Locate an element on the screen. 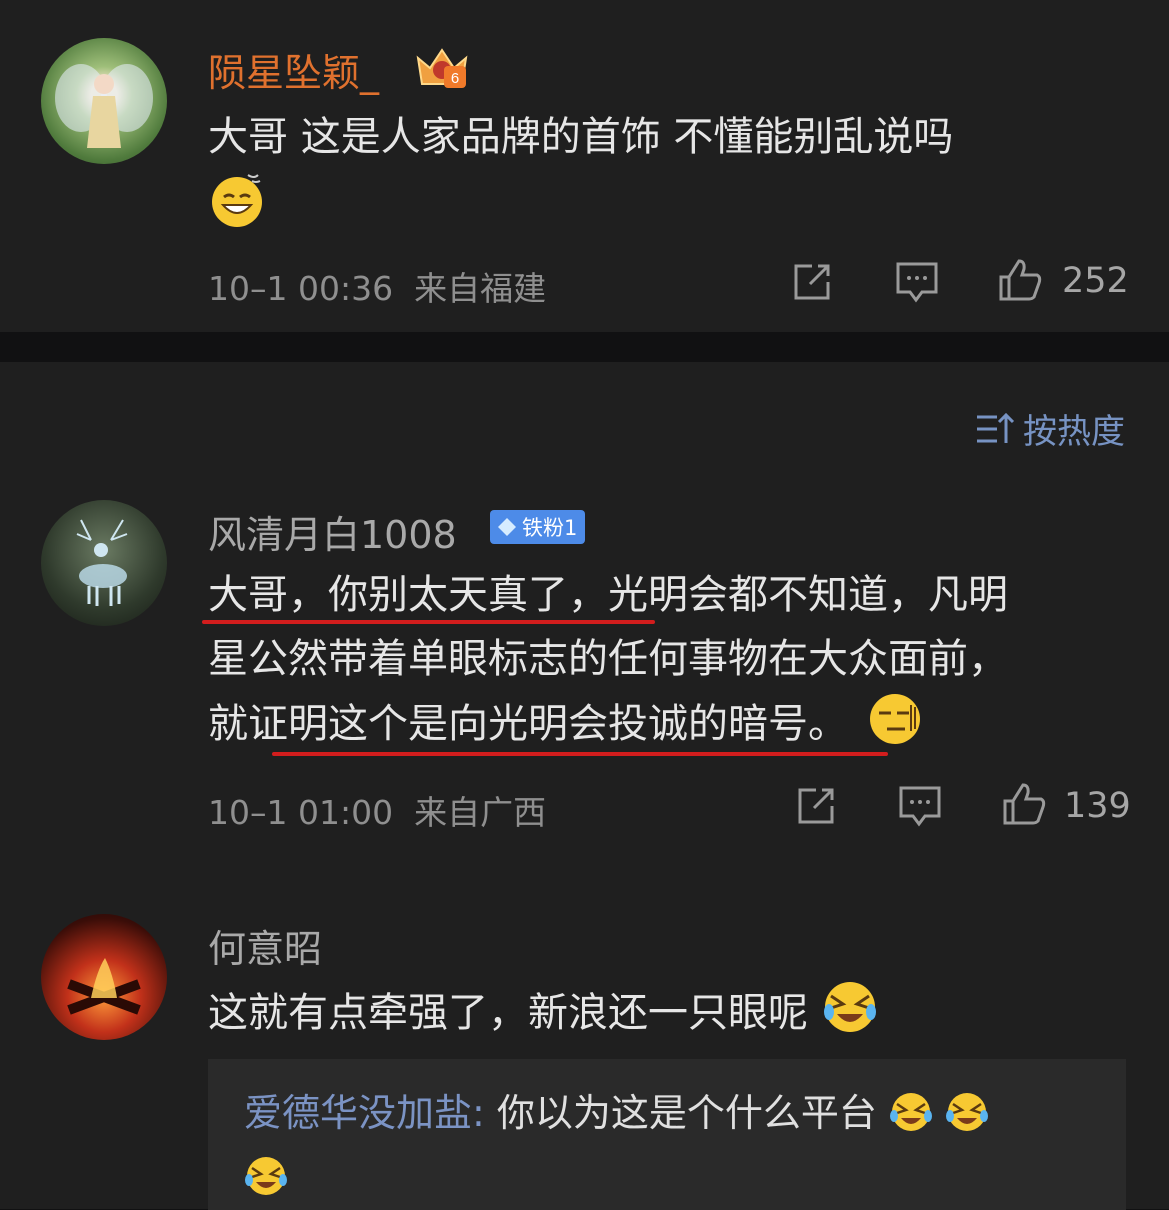 The height and width of the screenshot is (1210, 1169). fan-badge: 铁粉1 is located at coordinates (538, 527).